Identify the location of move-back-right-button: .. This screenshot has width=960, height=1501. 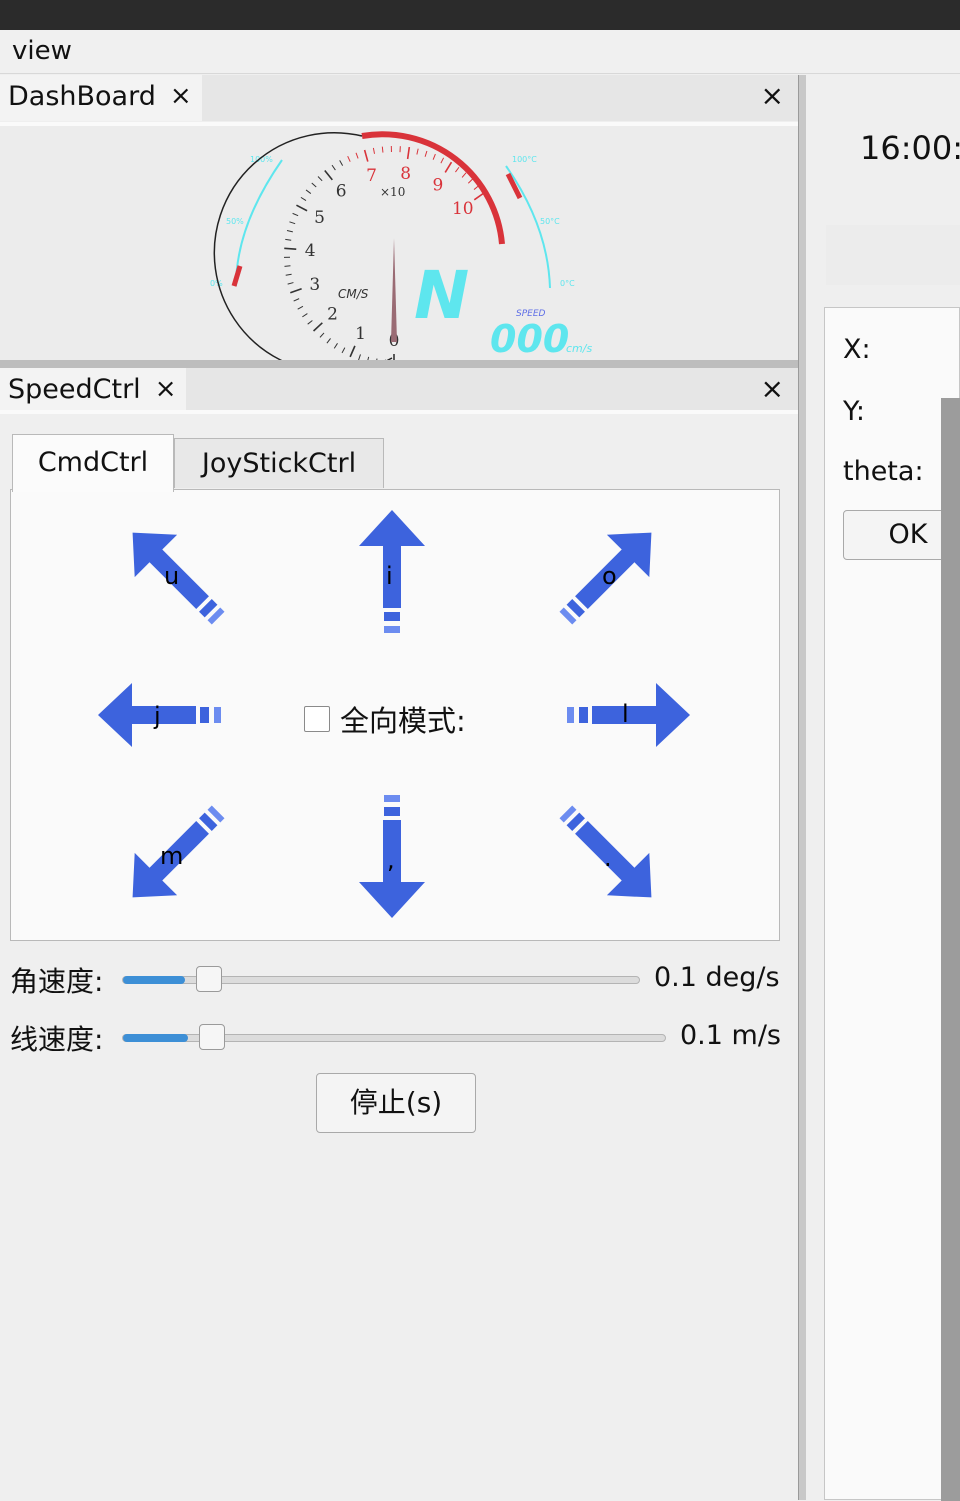
(609, 855).